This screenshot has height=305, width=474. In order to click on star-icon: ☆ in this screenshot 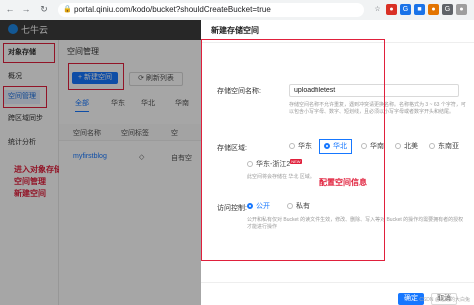, I will do `click(377, 9)`.